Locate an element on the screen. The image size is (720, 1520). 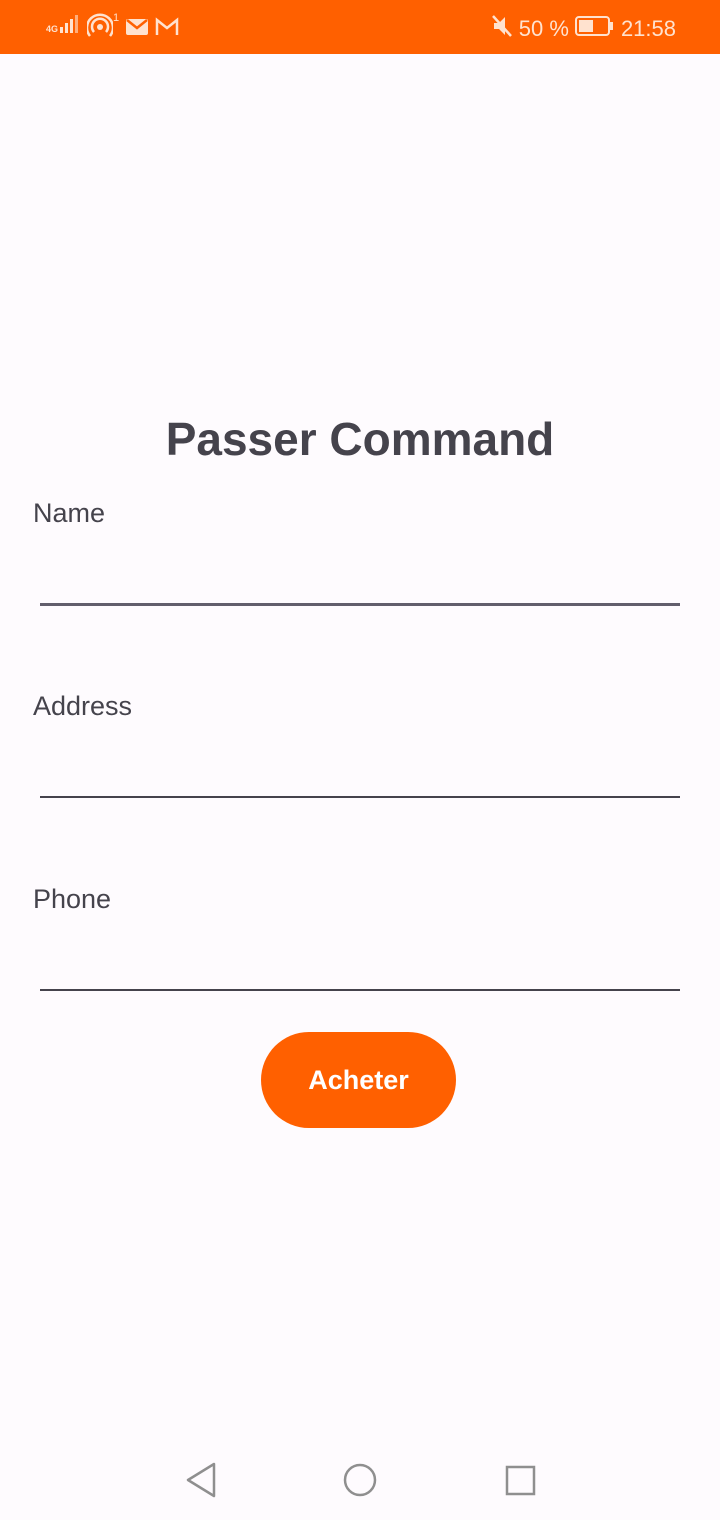
address-label: Address is located at coordinates (83, 706).